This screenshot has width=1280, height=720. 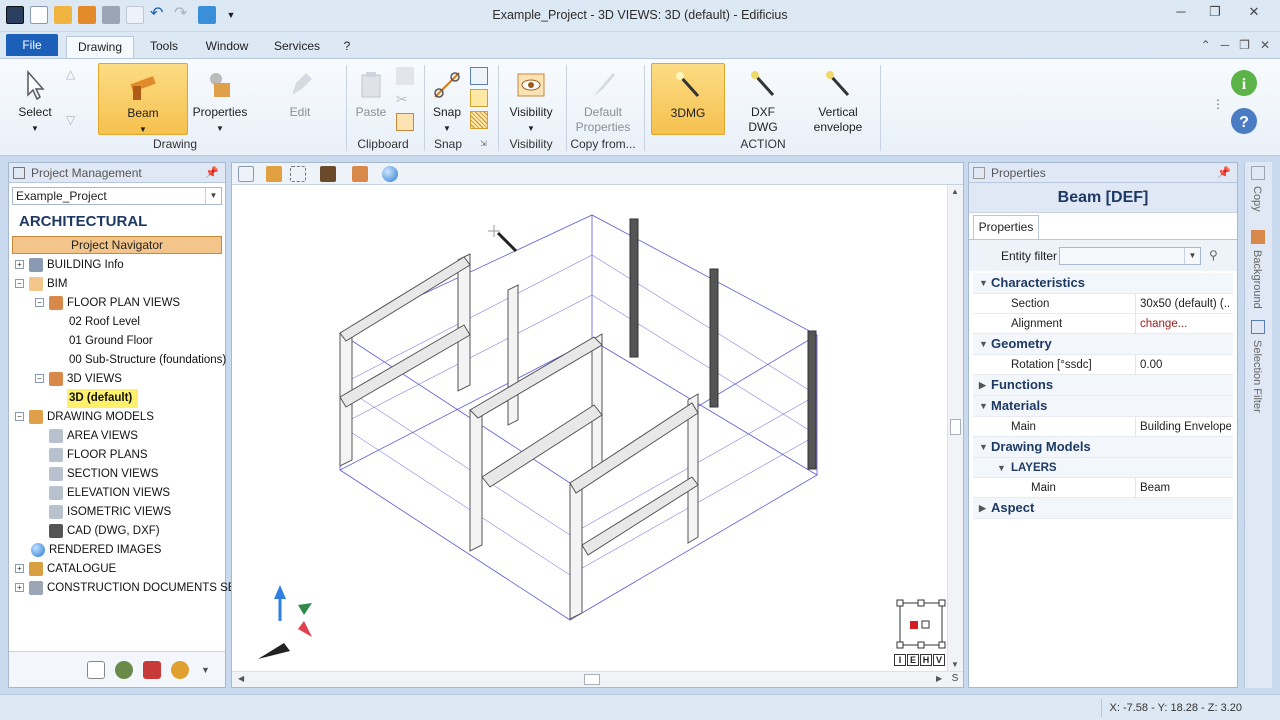 What do you see at coordinates (110, 512) in the screenshot?
I see `tree-item-isometric-views: ISOMETRIC VIEWS` at bounding box center [110, 512].